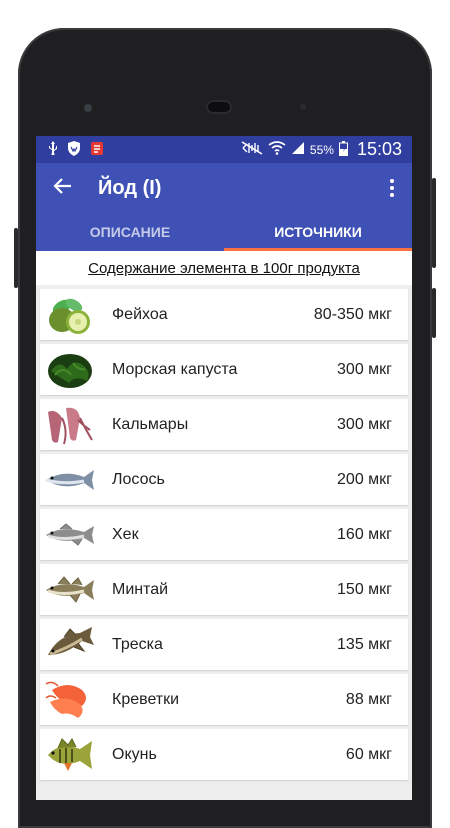 This screenshot has width=450, height=828. I want to click on tab-description: ОПИСАНИЕ, so click(130, 232).